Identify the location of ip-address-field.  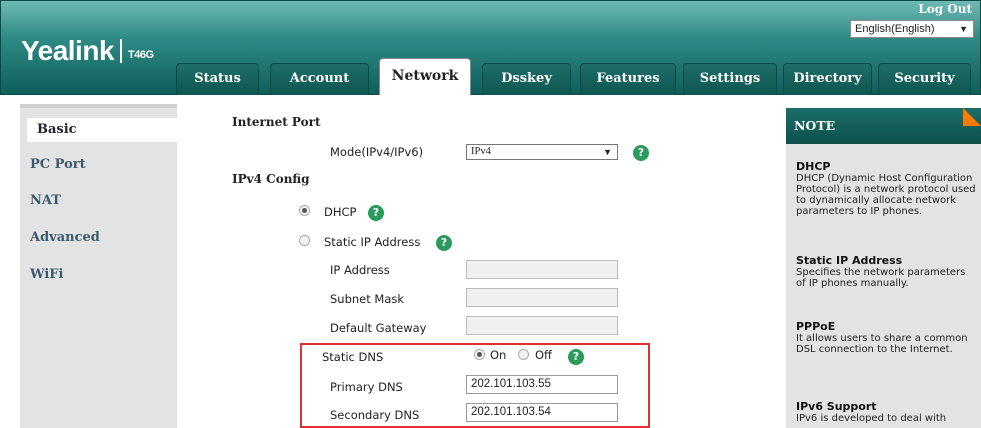
(542, 269).